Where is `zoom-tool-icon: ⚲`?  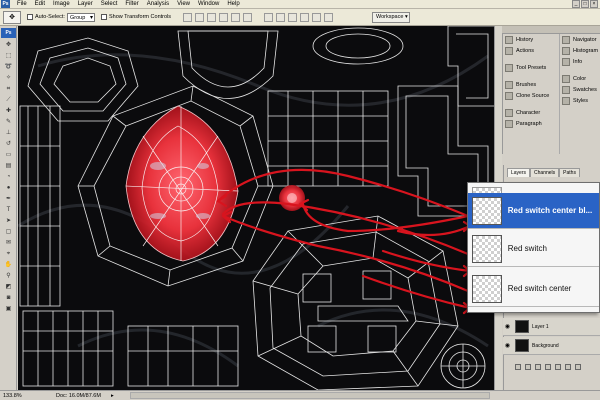 zoom-tool-icon: ⚲ is located at coordinates (8, 276).